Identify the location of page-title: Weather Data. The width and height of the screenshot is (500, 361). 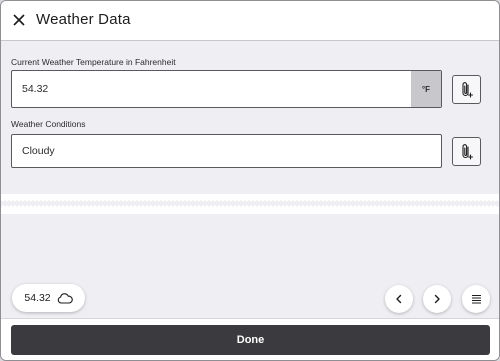
(83, 19).